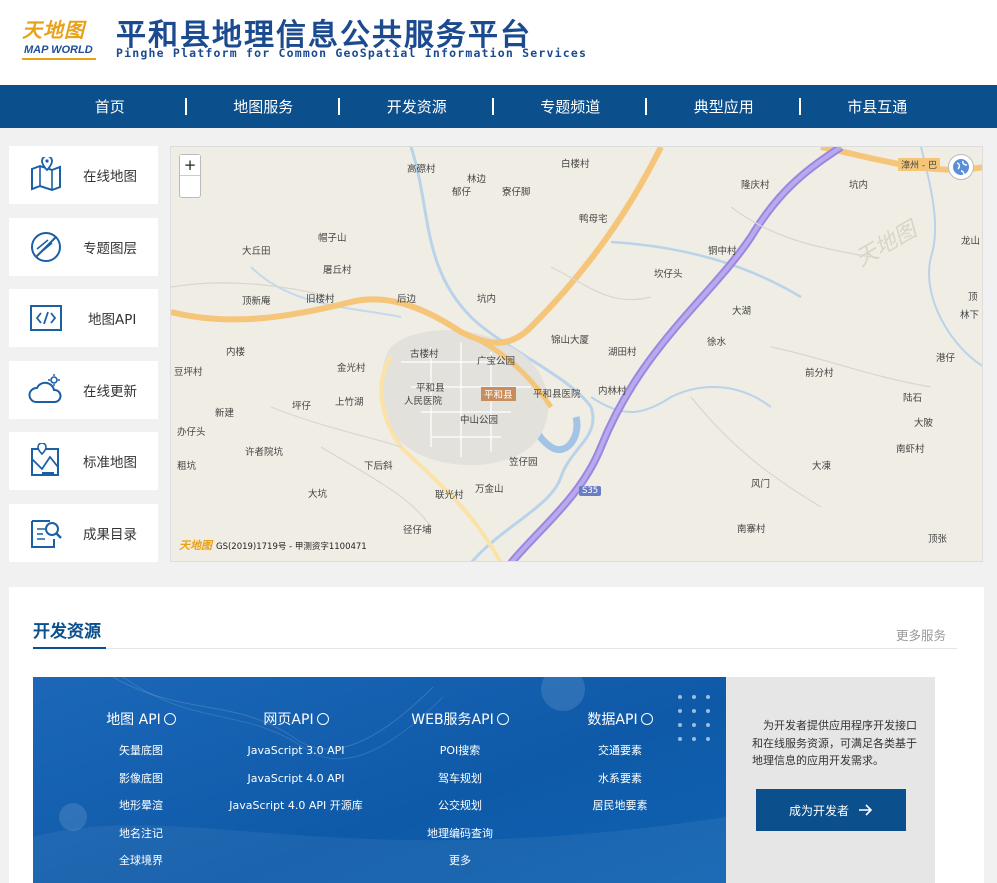 The width and height of the screenshot is (997, 883). Describe the element at coordinates (69, 648) in the screenshot. I see `section-title-underline` at that location.